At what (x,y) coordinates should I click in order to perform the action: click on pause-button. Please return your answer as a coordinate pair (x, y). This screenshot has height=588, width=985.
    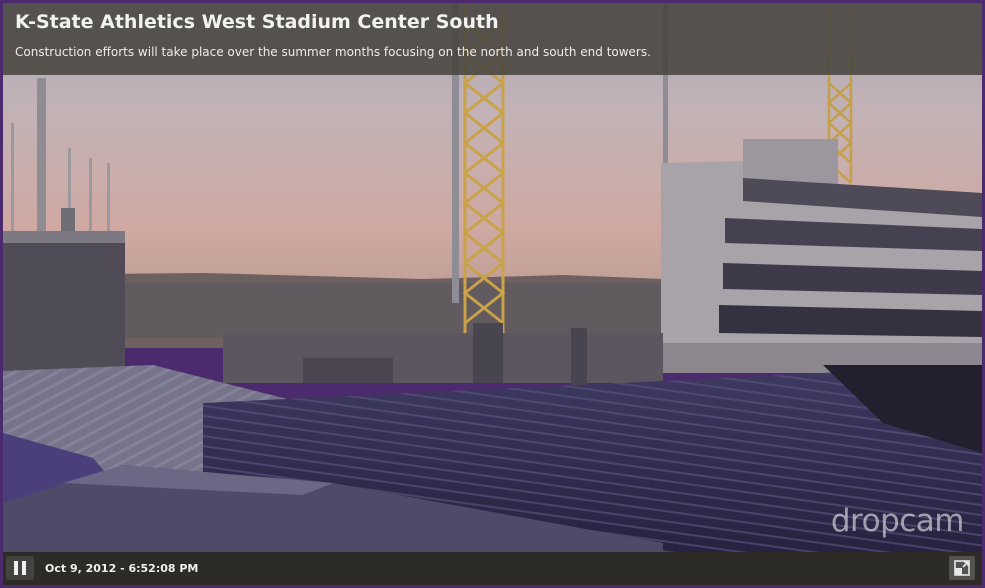
    Looking at the image, I should click on (20, 568).